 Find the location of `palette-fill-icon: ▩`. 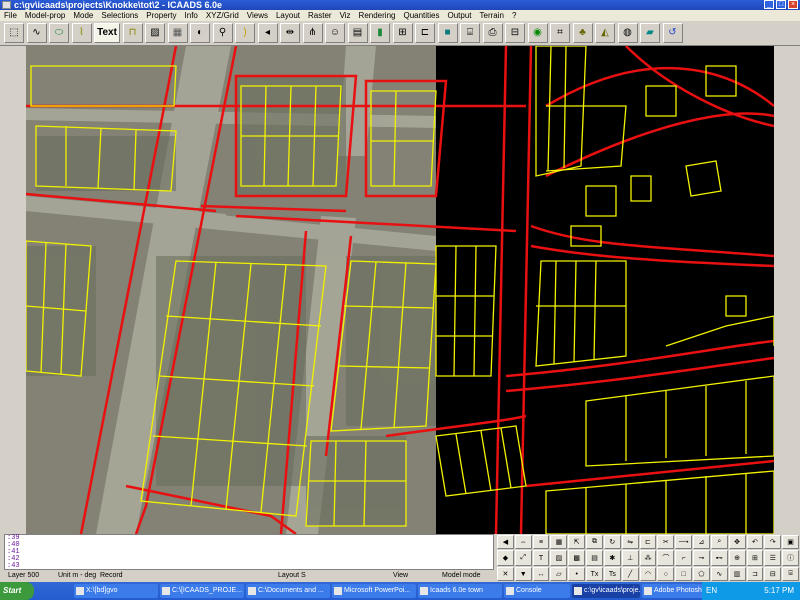

palette-fill-icon: ▩ is located at coordinates (577, 558).